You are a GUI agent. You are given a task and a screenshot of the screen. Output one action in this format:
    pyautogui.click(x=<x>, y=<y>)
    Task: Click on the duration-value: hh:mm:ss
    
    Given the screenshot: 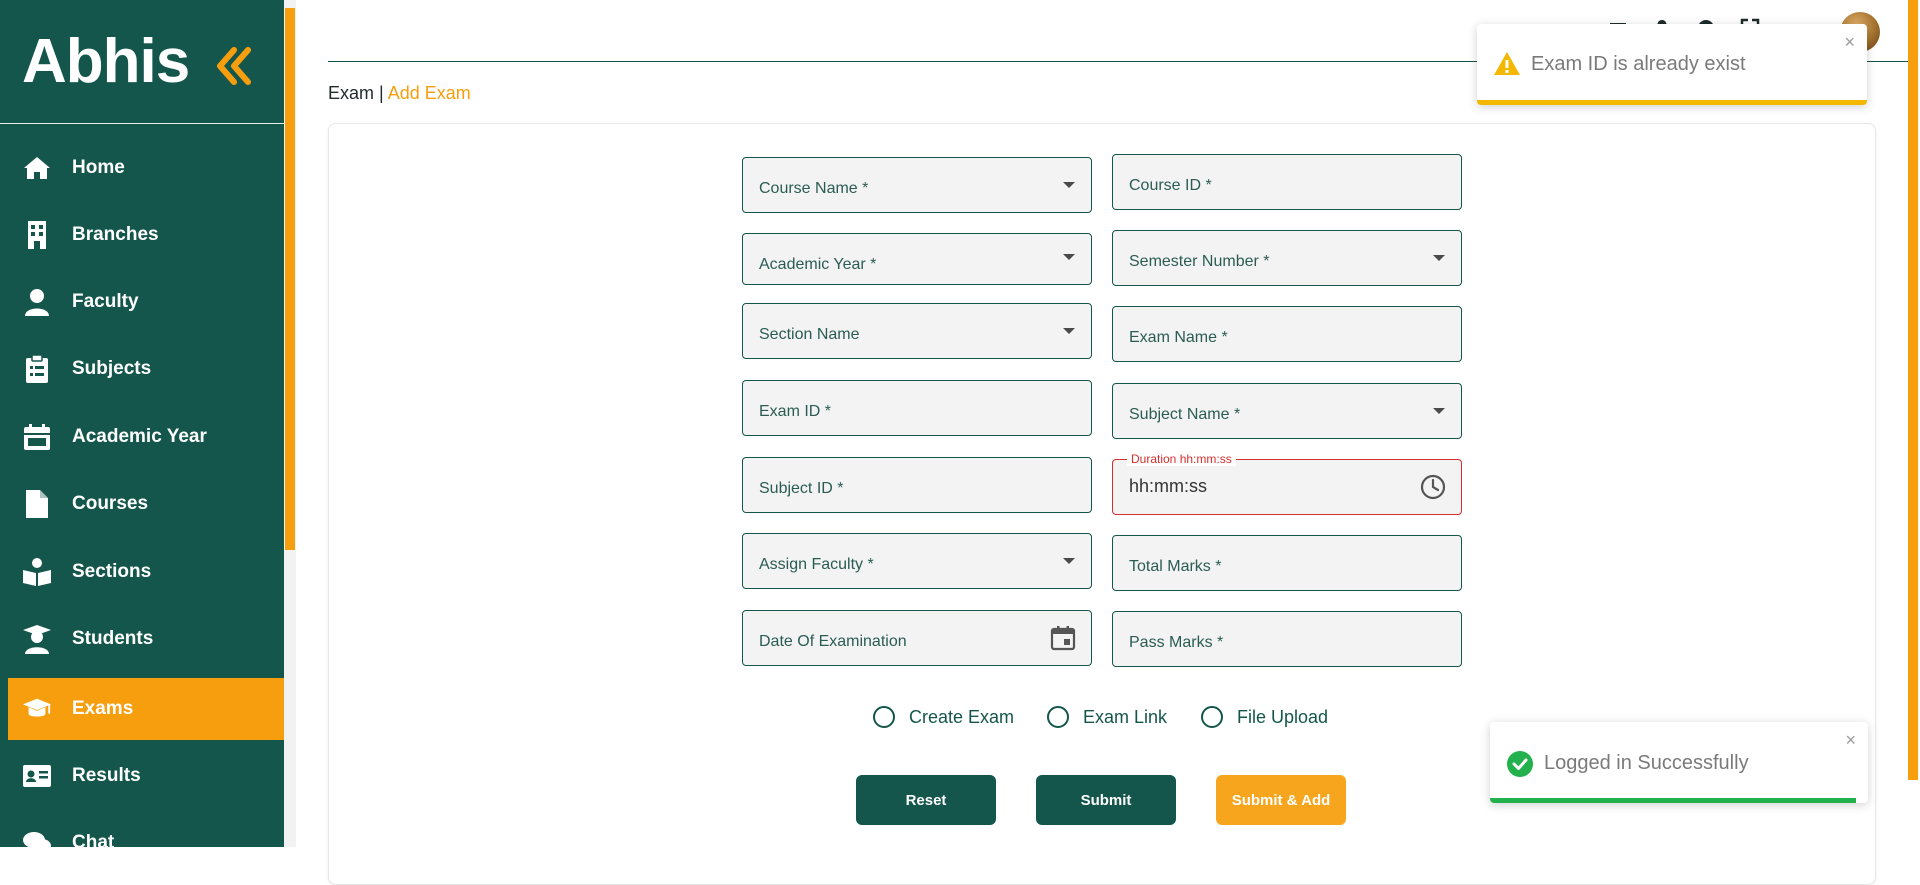 What is the action you would take?
    pyautogui.click(x=1168, y=486)
    